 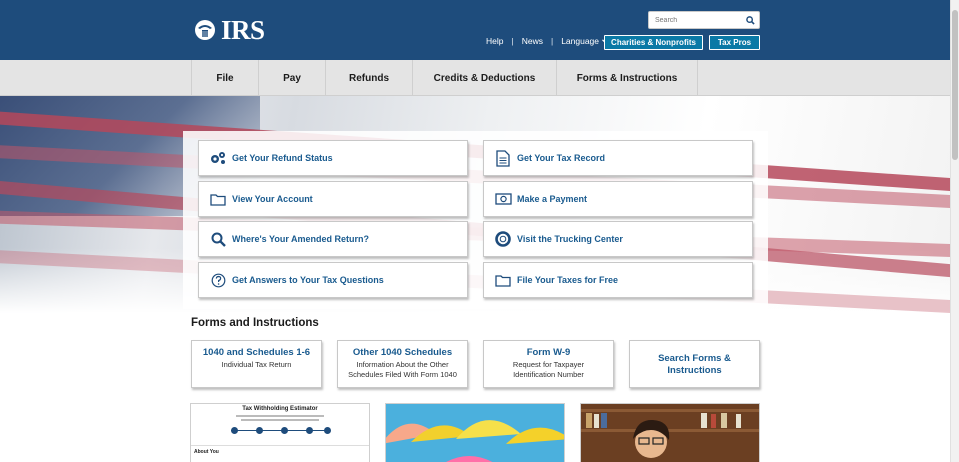 I want to click on tile-tax-record: Get Your Tax Record, so click(x=618, y=158).